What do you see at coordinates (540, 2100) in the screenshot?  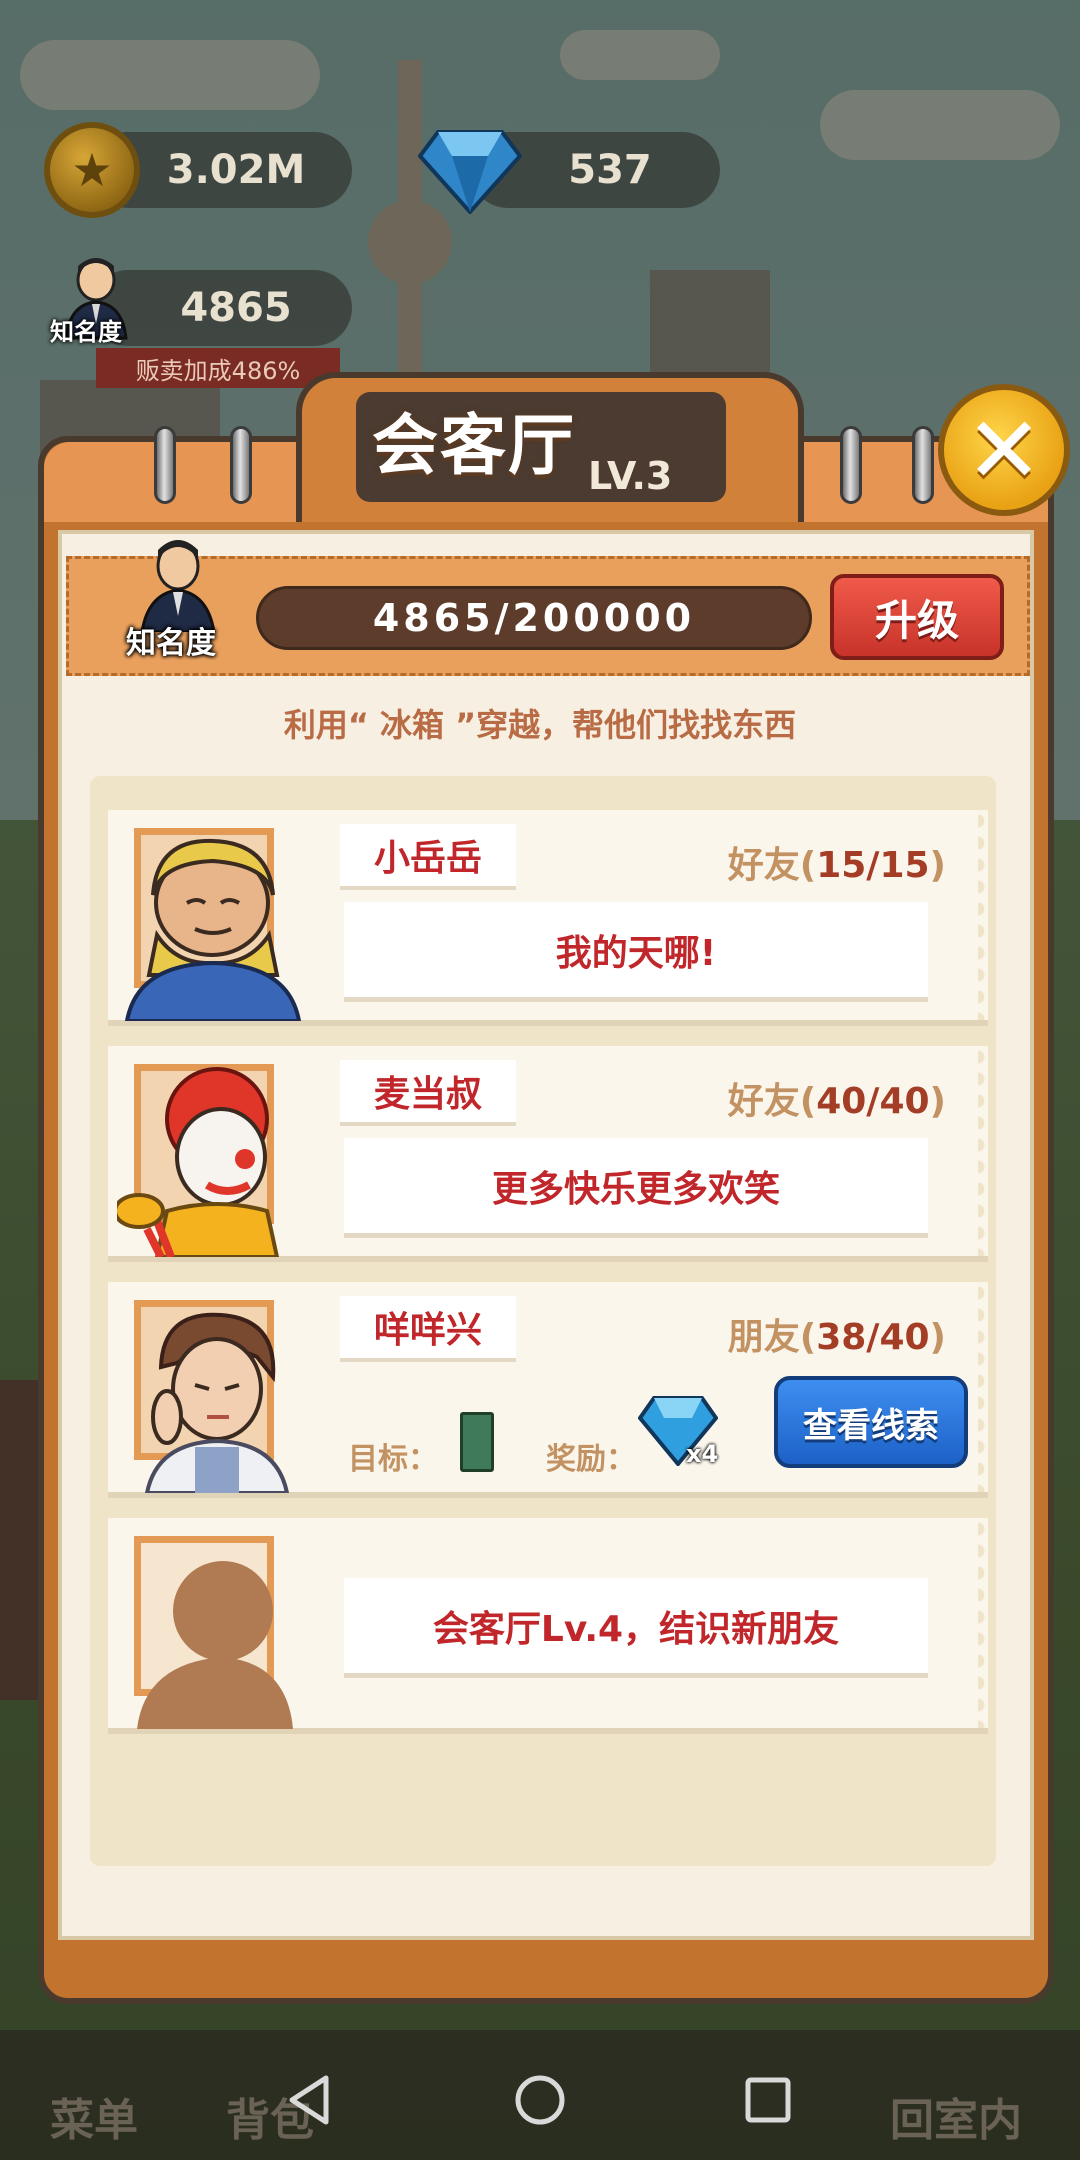 I see `home-icon` at bounding box center [540, 2100].